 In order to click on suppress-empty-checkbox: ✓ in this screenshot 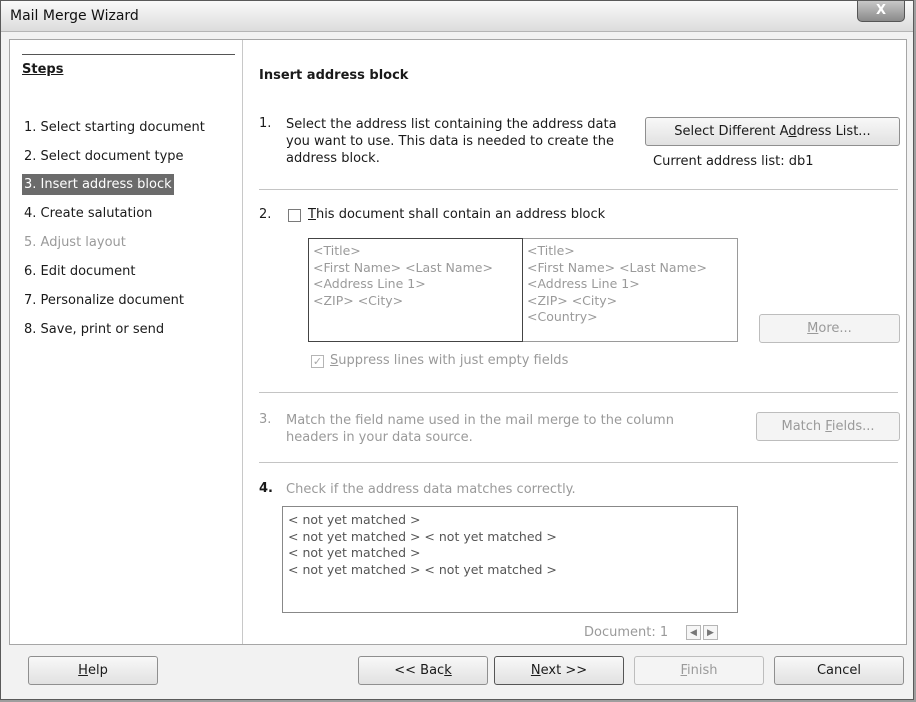, I will do `click(317, 361)`.